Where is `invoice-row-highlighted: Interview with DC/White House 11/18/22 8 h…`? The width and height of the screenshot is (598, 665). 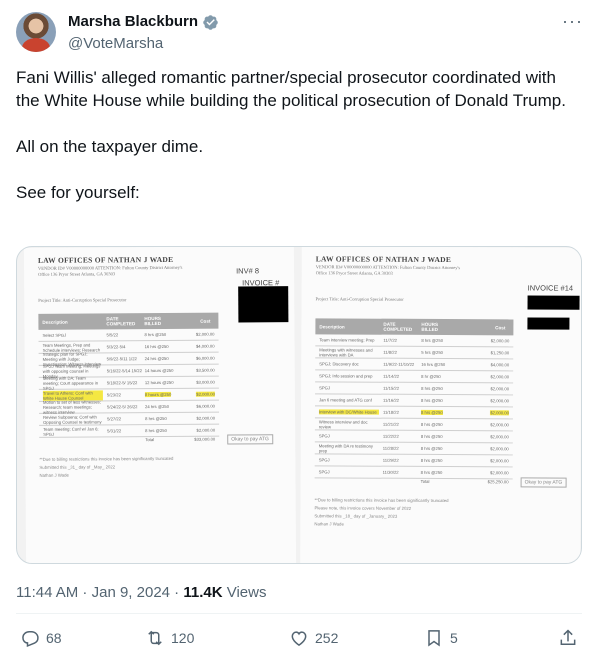 invoice-row-highlighted: Interview with DC/White House 11/18/22 8 h… is located at coordinates (413, 413).